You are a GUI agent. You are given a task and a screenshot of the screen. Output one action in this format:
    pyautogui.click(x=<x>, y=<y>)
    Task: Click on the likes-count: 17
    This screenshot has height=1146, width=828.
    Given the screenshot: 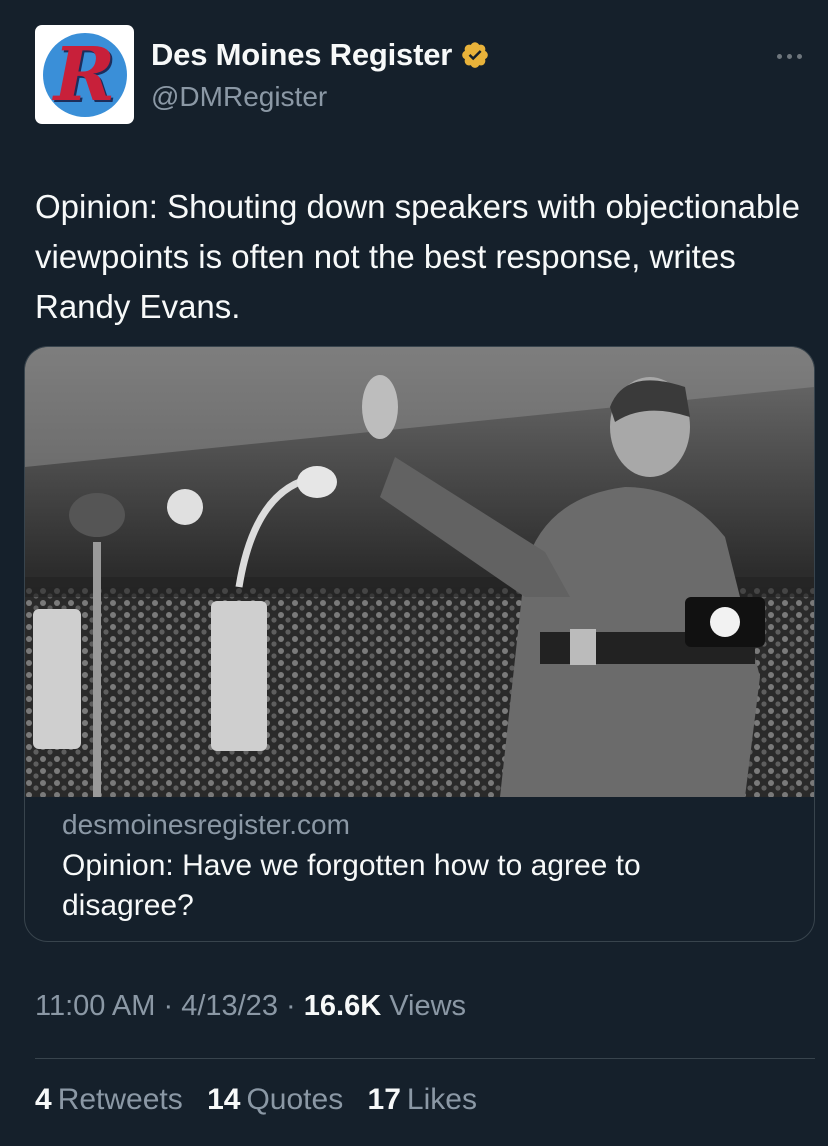 What is the action you would take?
    pyautogui.click(x=384, y=1099)
    